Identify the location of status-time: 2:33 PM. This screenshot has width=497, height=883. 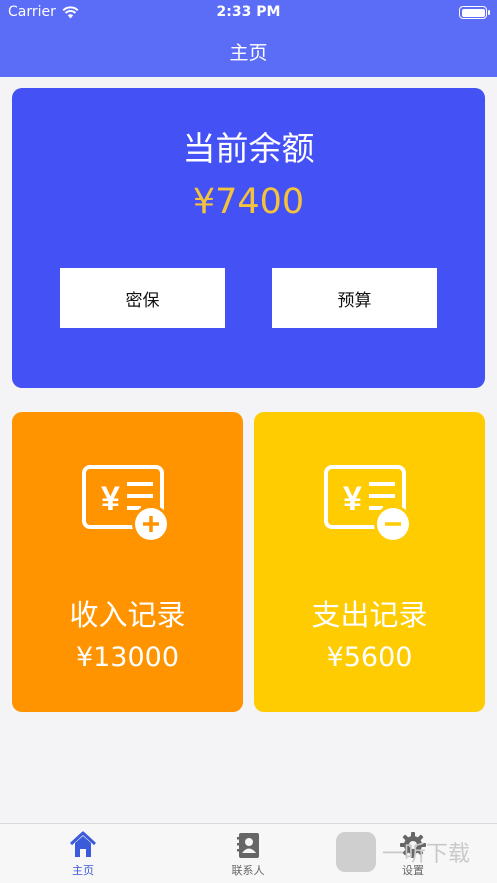
(248, 12).